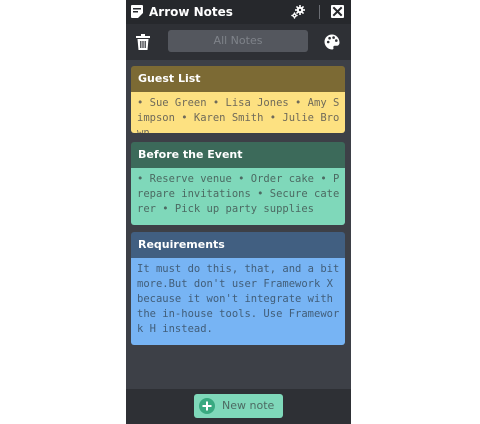 This screenshot has width=480, height=424. I want to click on plus-circle-icon, so click(207, 406).